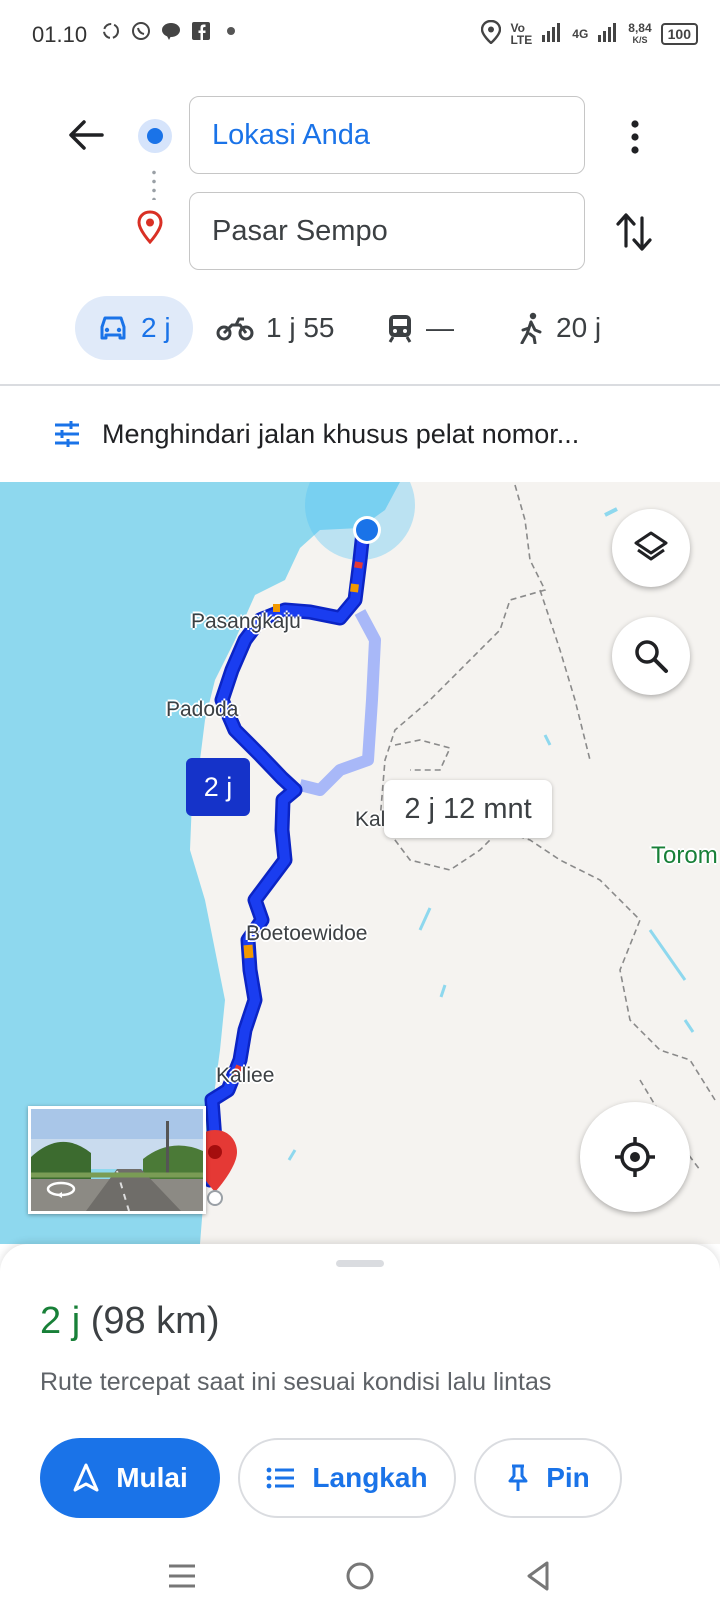  Describe the element at coordinates (60, 1321) in the screenshot. I see `route-duration: 2 j` at that location.